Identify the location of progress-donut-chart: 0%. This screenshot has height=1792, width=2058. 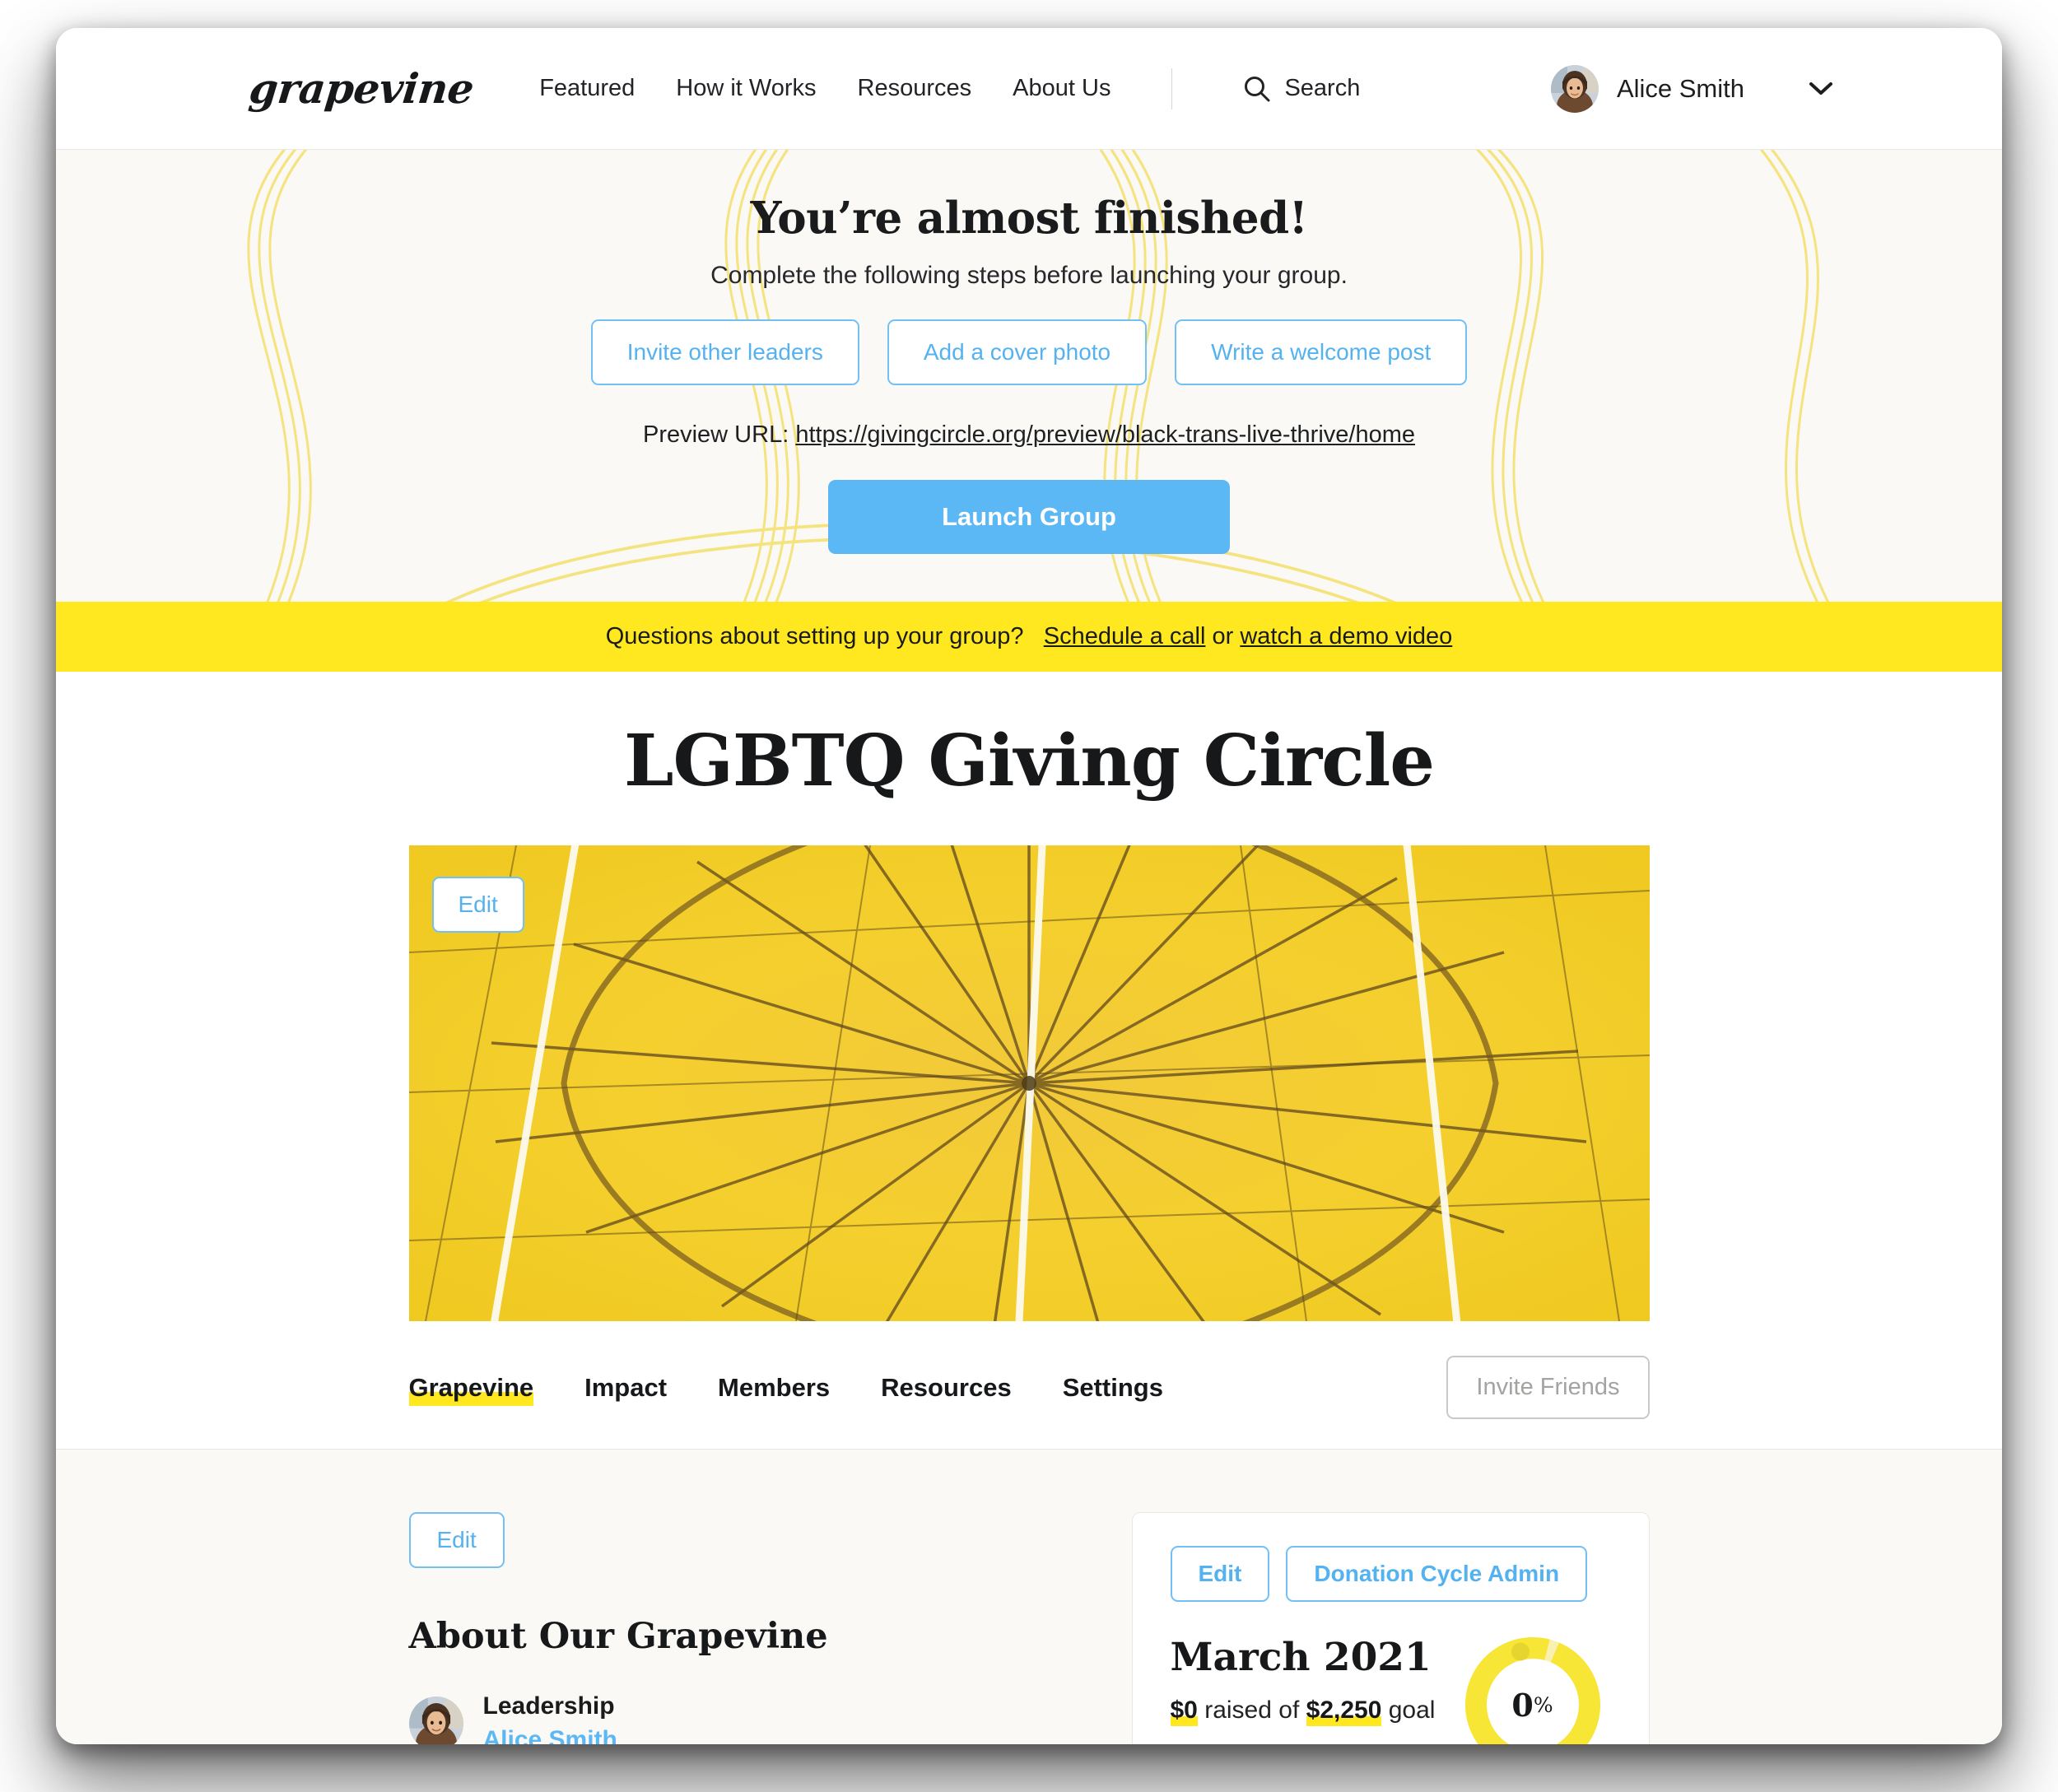
(1533, 1689).